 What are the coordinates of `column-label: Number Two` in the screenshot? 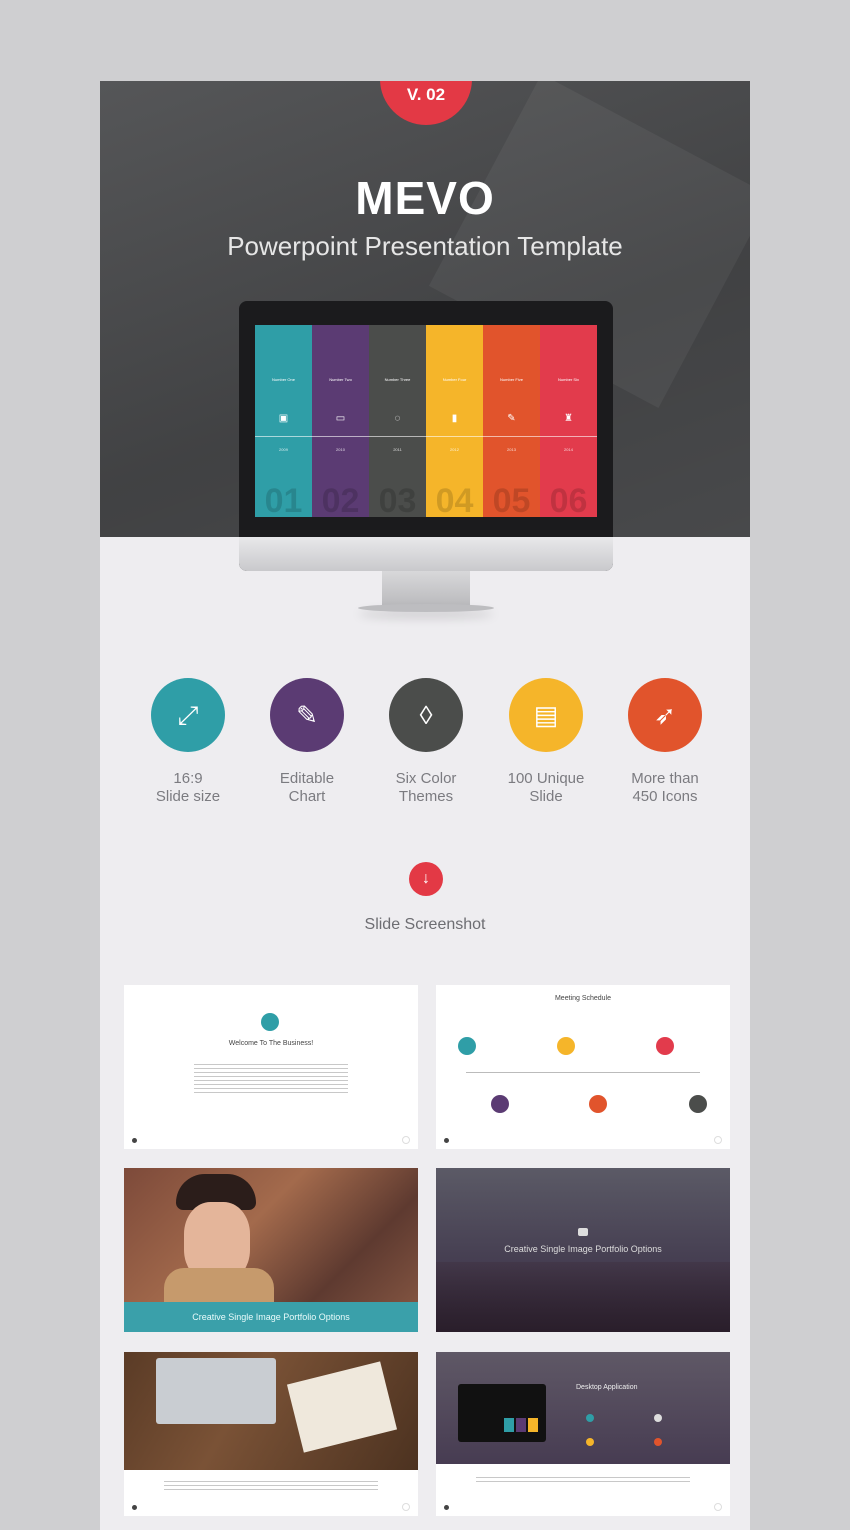 It's located at (340, 379).